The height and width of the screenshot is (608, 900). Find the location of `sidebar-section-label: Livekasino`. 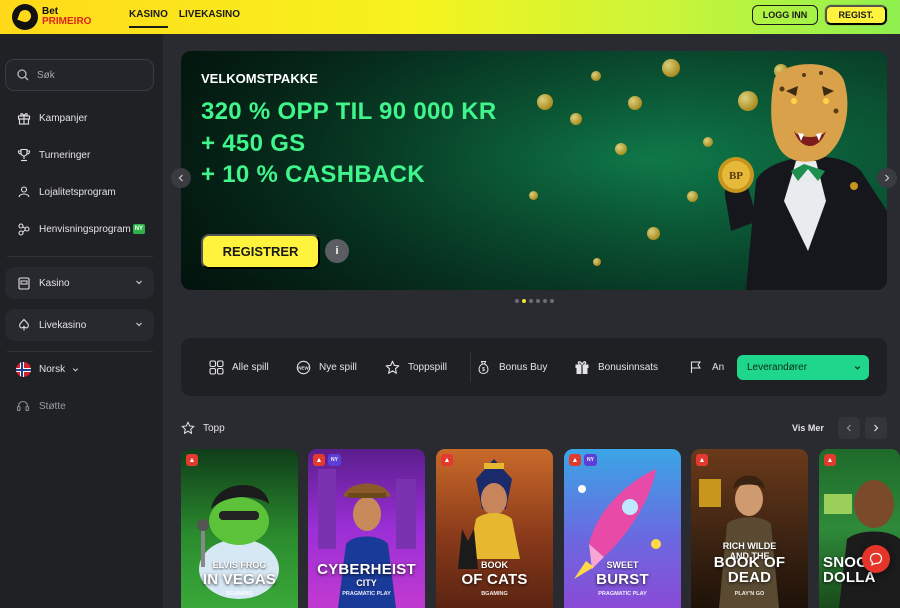

sidebar-section-label: Livekasino is located at coordinates (63, 325).